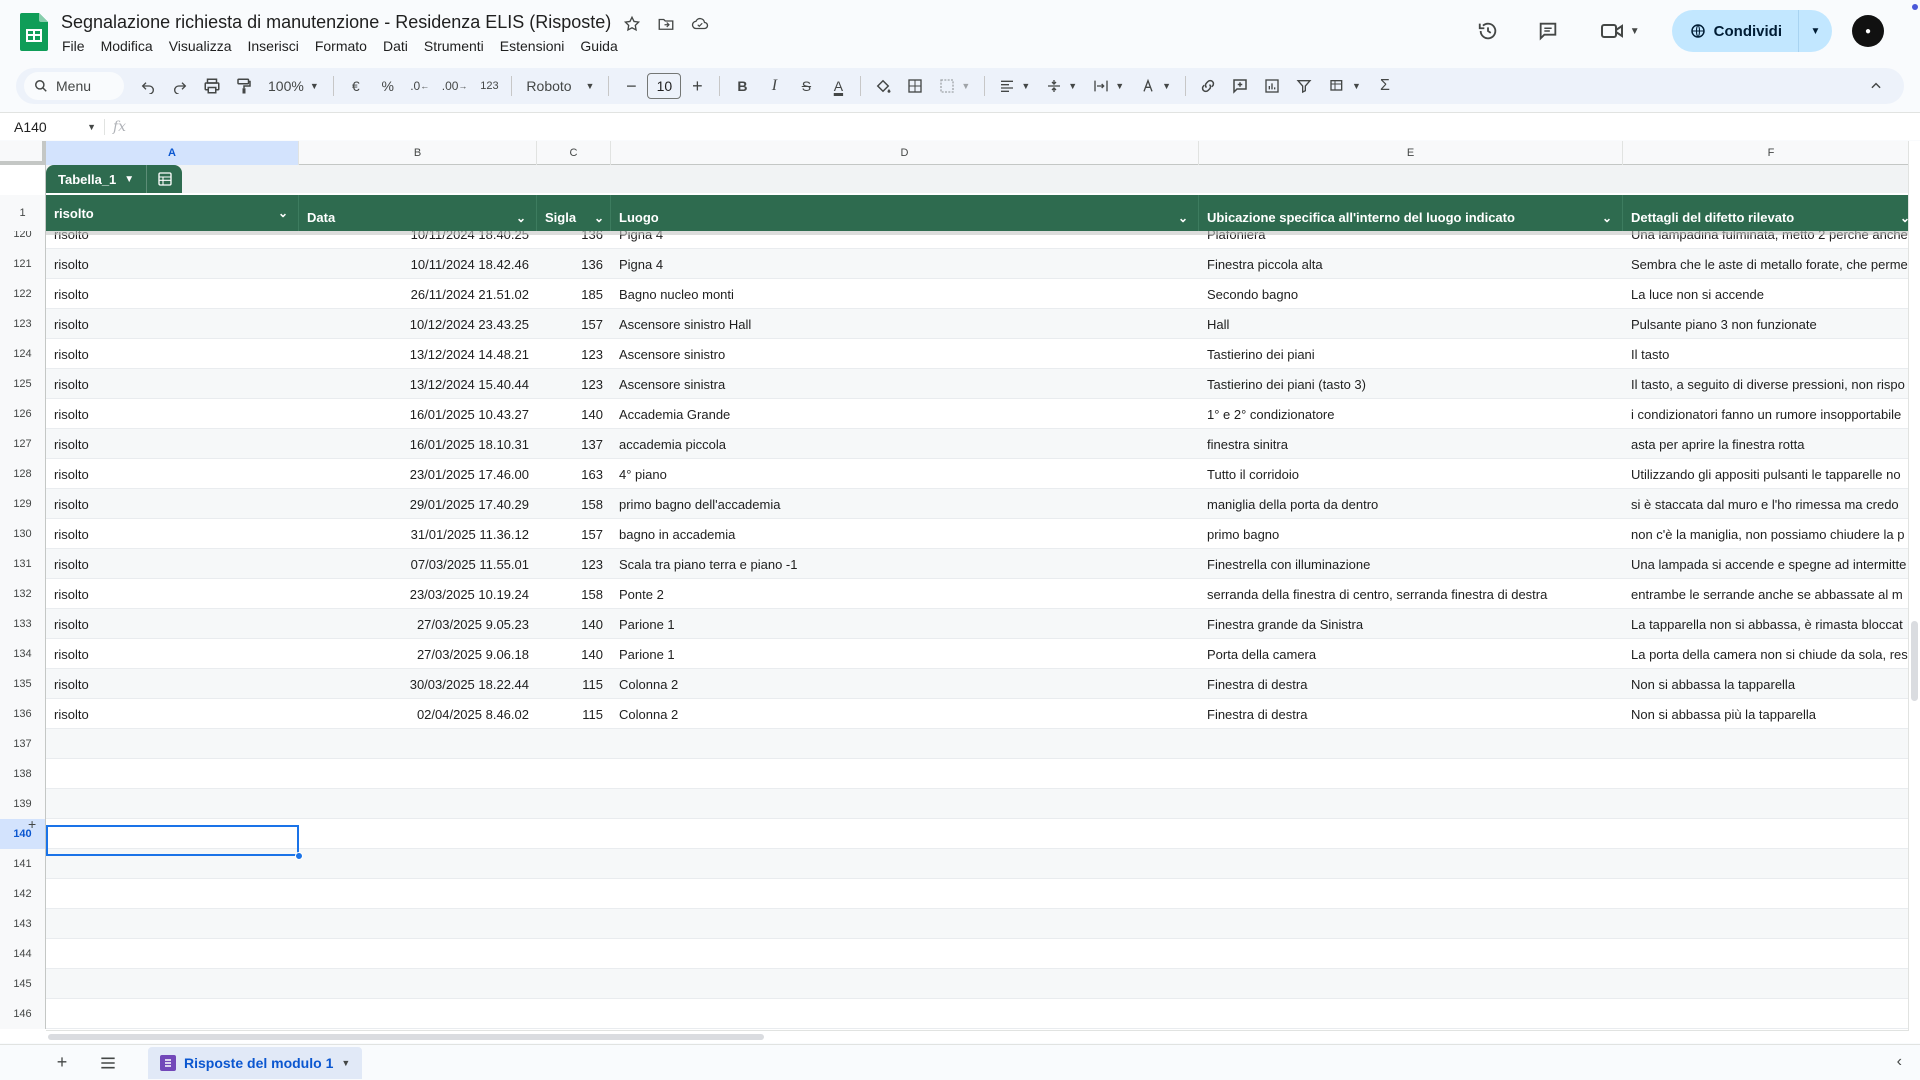  What do you see at coordinates (418, 213) in the screenshot?
I see `header-data: Data ⌄` at bounding box center [418, 213].